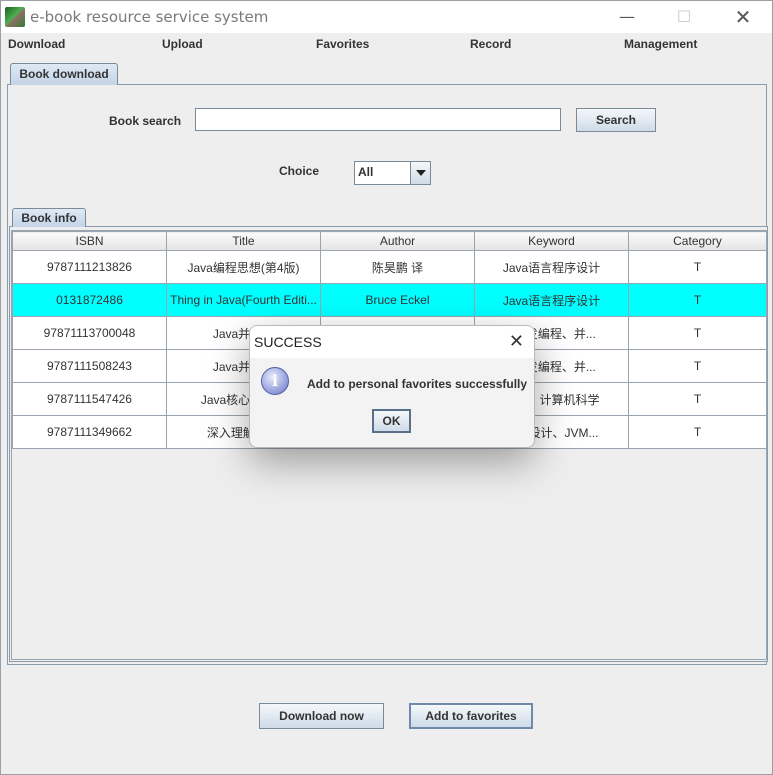 The height and width of the screenshot is (775, 773). Describe the element at coordinates (392, 173) in the screenshot. I see `choice-select: All` at that location.